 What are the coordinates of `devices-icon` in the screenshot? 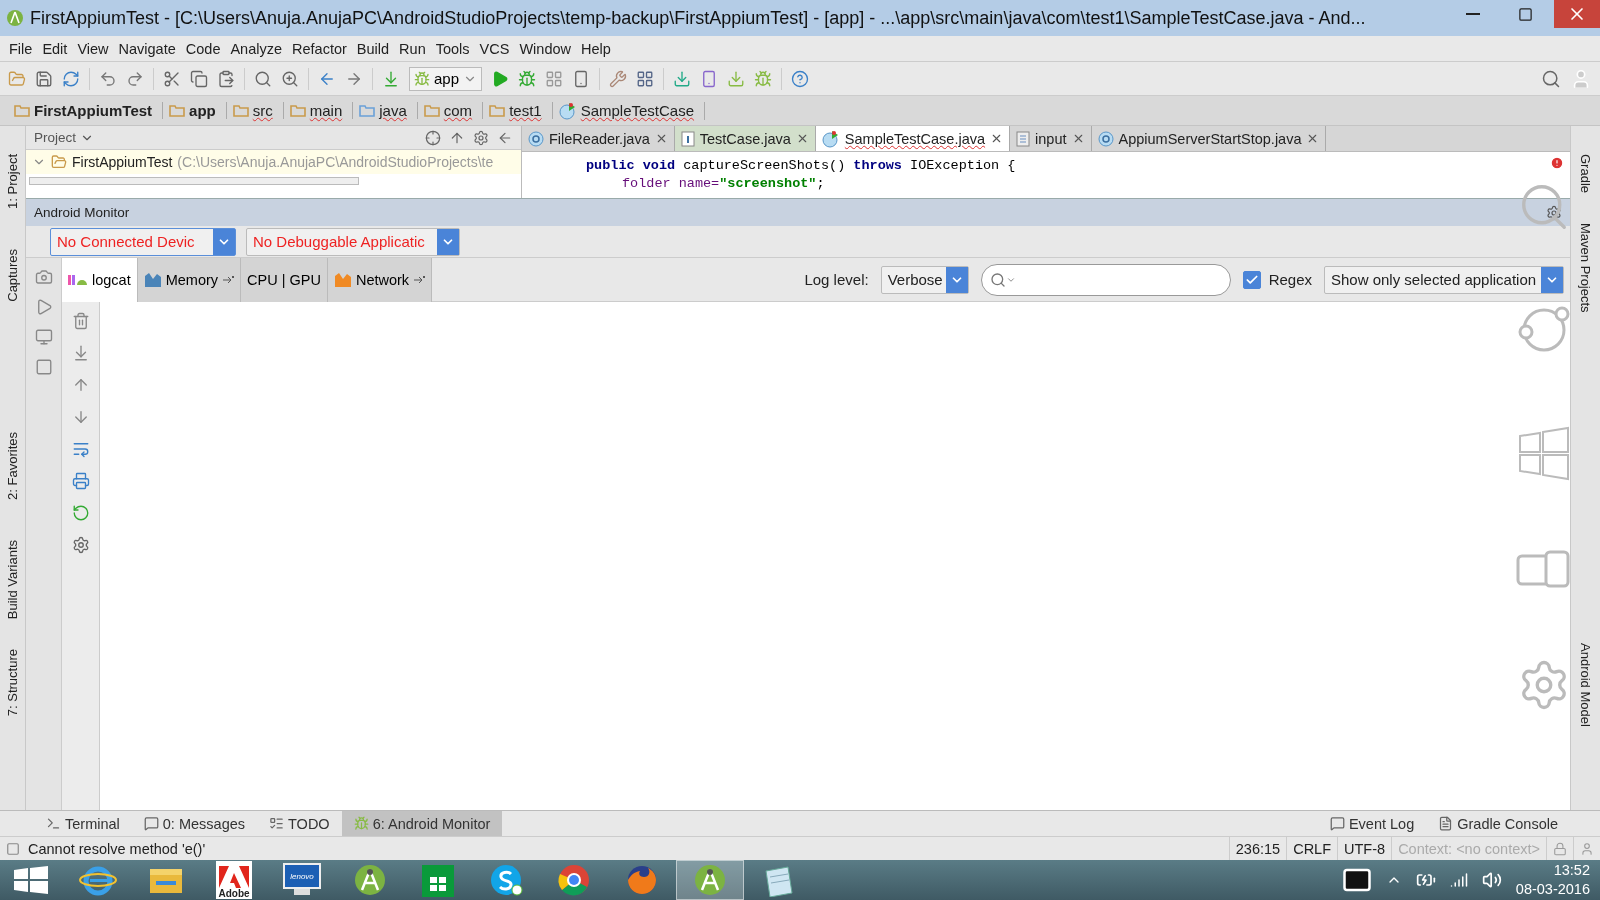 It's located at (1544, 570).